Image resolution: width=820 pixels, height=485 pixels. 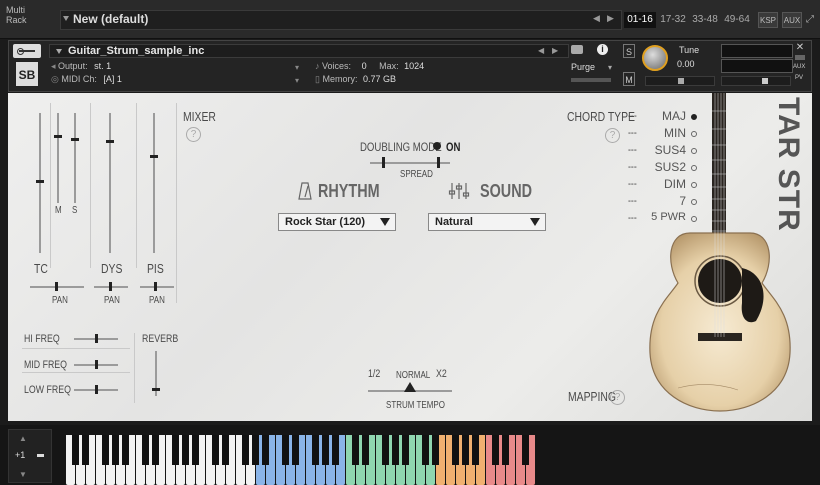 What do you see at coordinates (385, 222) in the screenshot?
I see `rhythm-dropdown-arrow-icon` at bounding box center [385, 222].